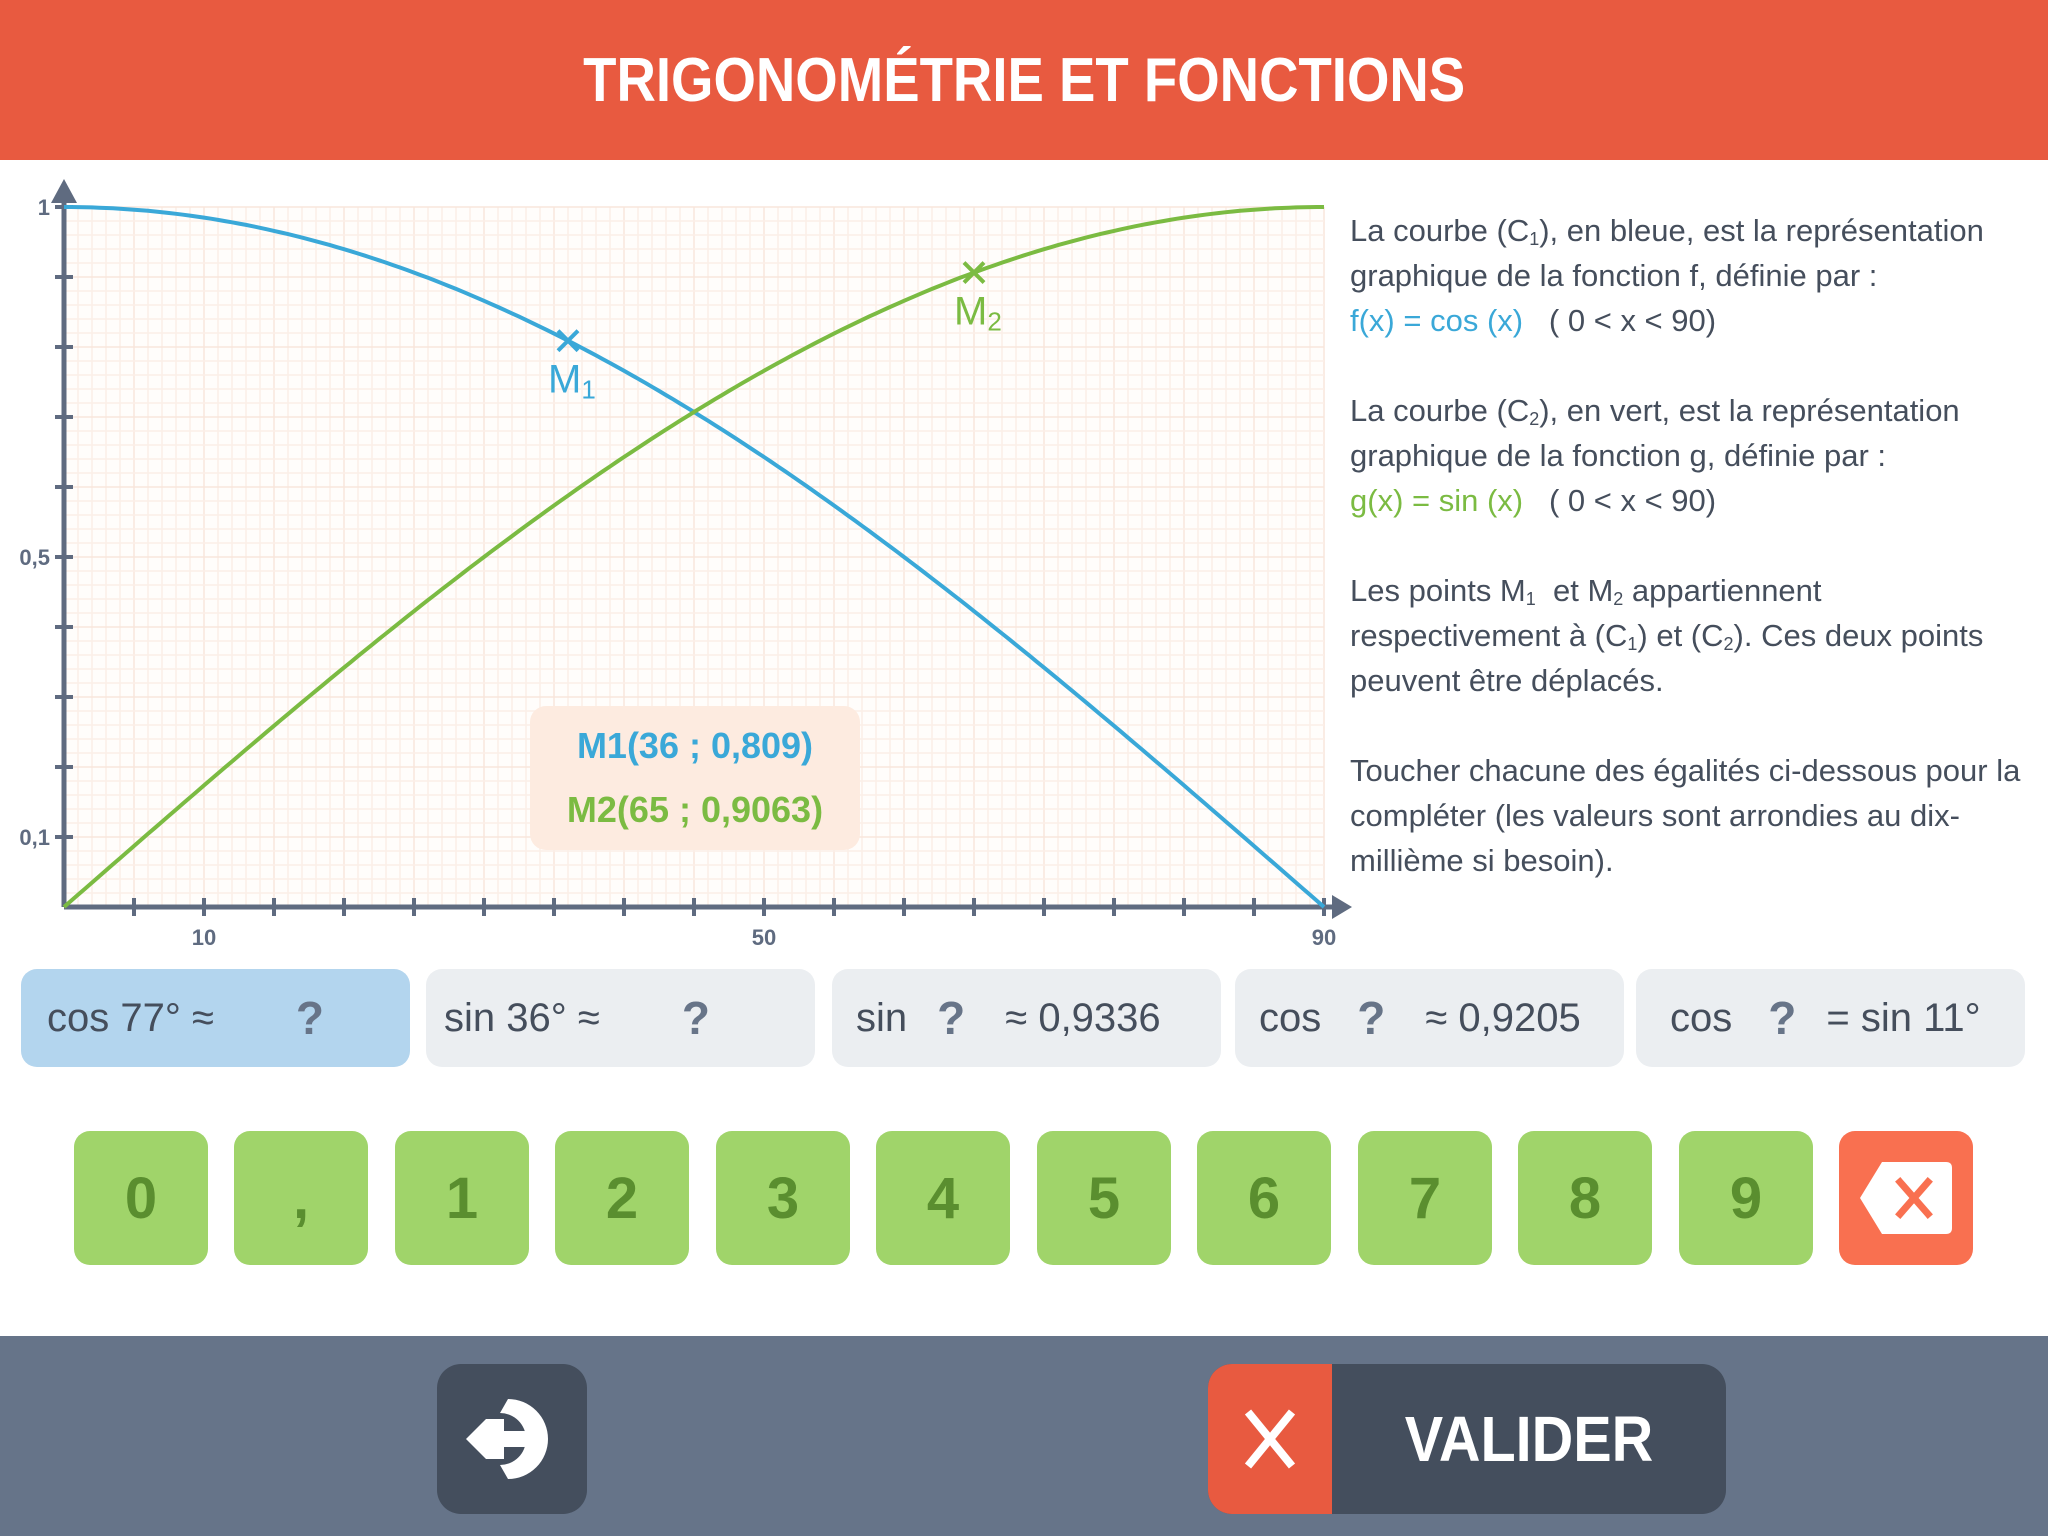 This screenshot has height=1536, width=2048. Describe the element at coordinates (1429, 1018) in the screenshot. I see `equation-card-4: cos? ≈ 0,9205` at that location.